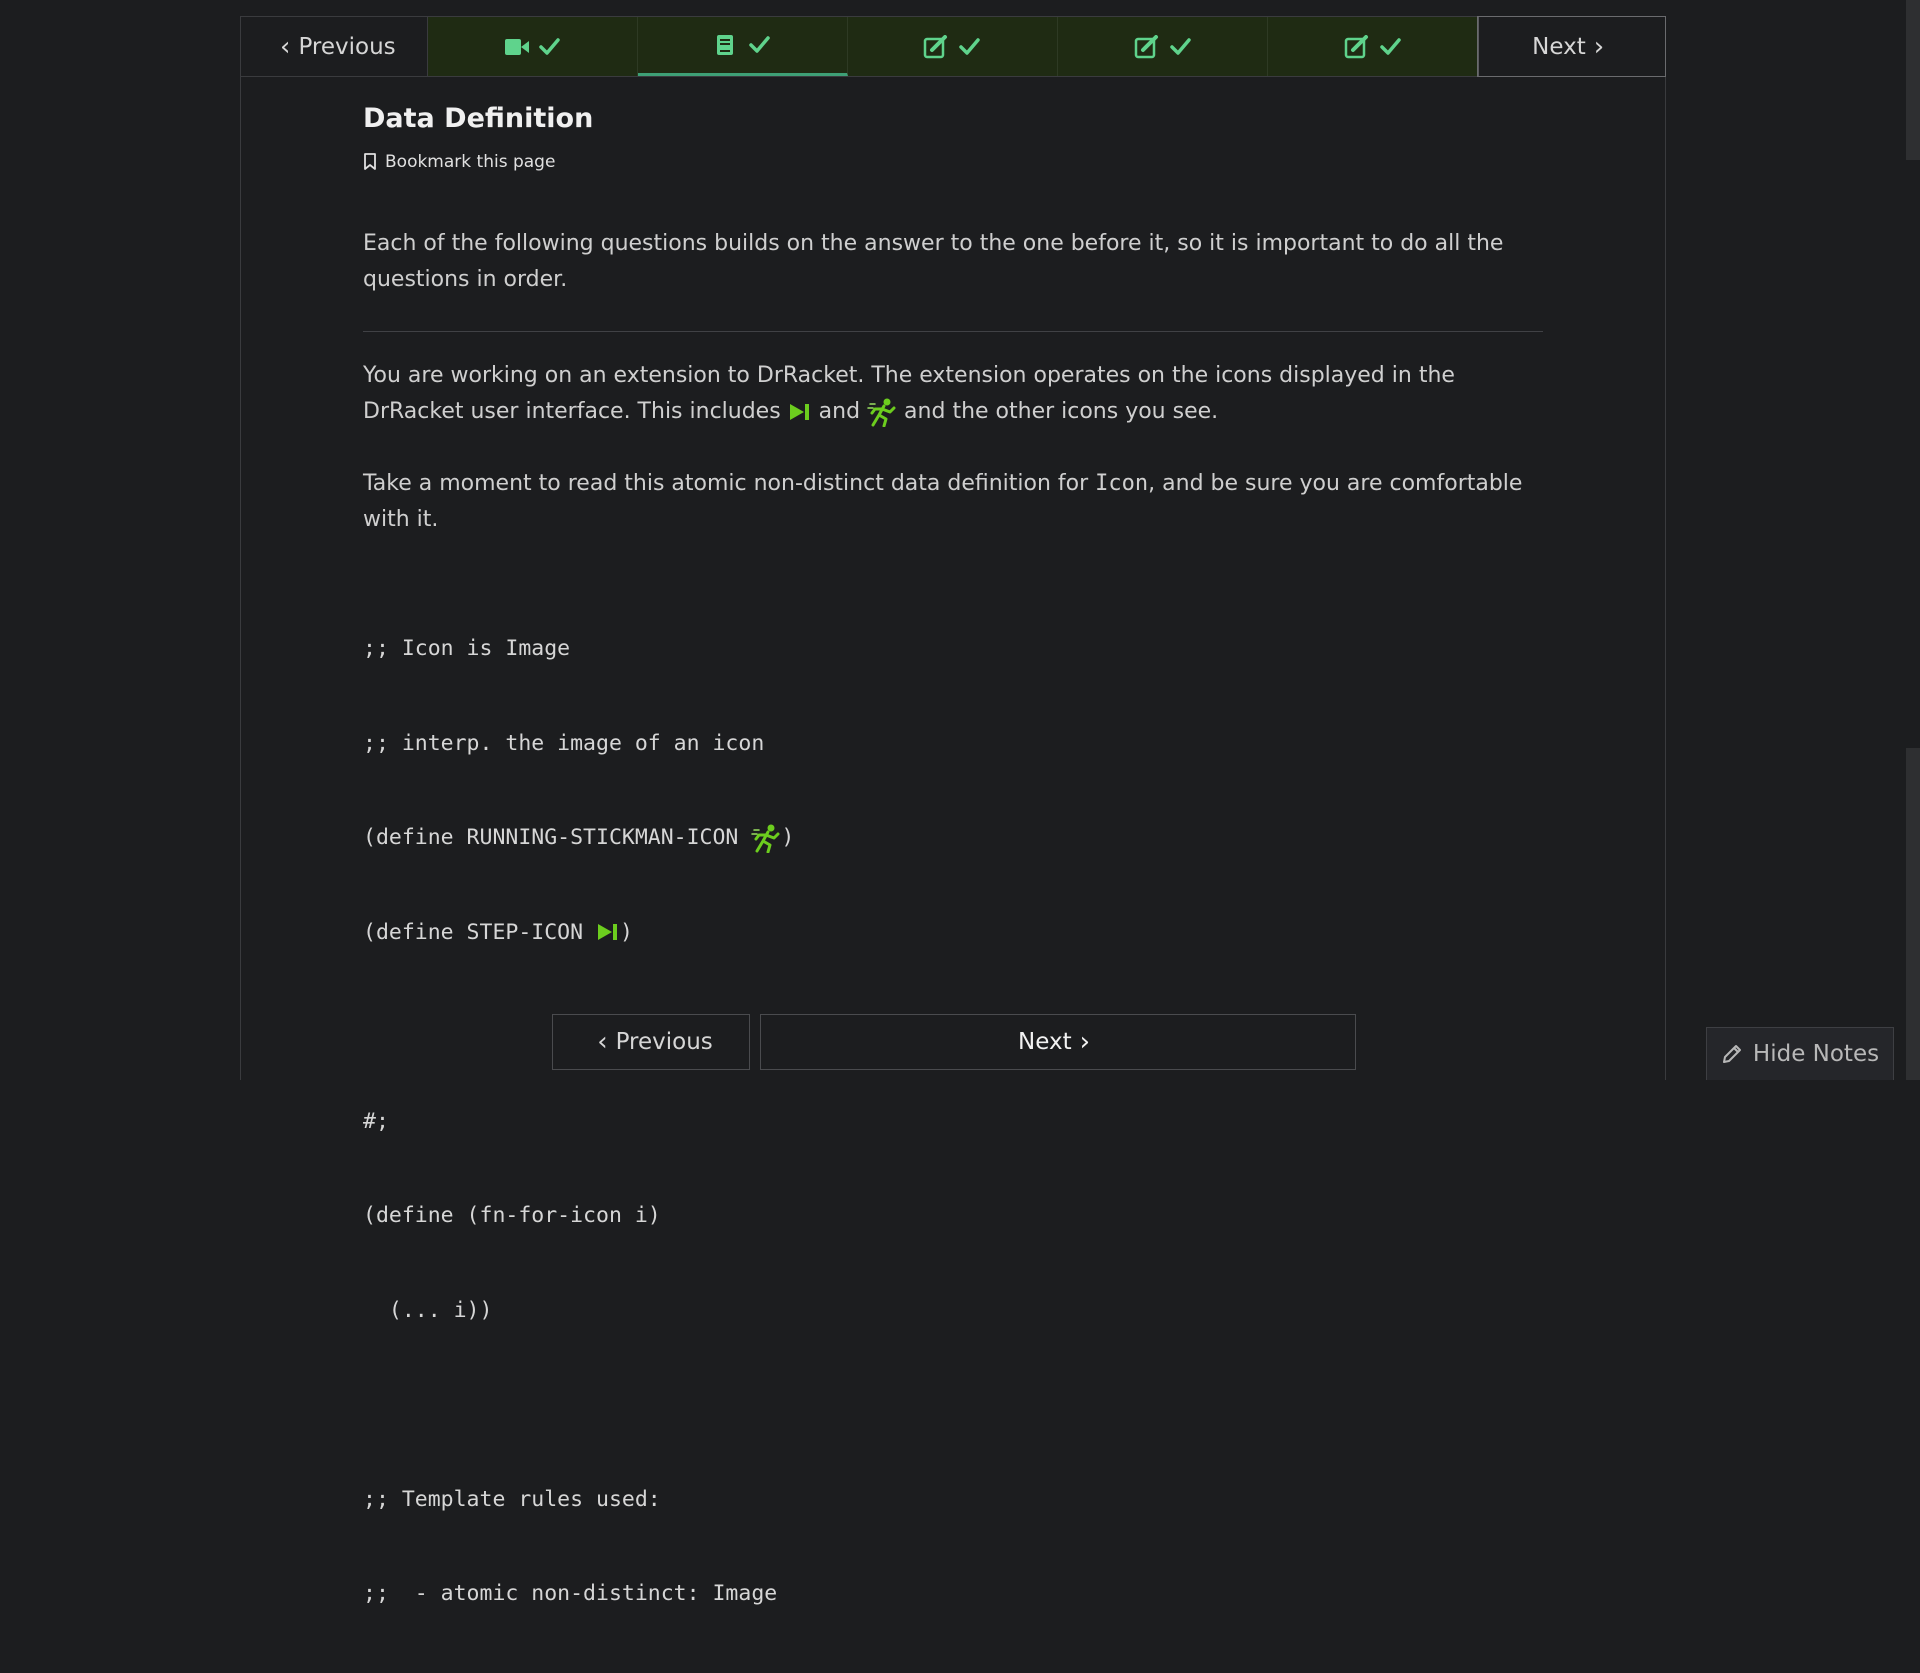 The width and height of the screenshot is (1920, 1673). I want to click on sequence-previous-label: Previous, so click(347, 46).